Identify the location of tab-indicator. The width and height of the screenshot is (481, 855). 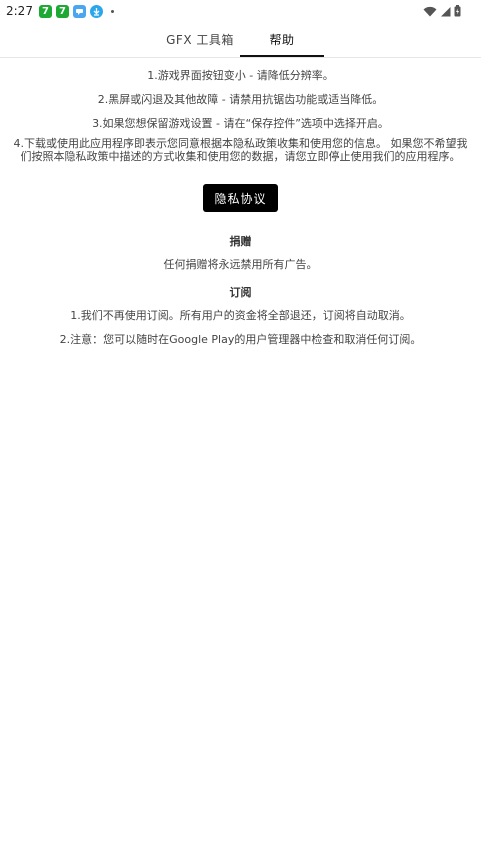
(282, 56).